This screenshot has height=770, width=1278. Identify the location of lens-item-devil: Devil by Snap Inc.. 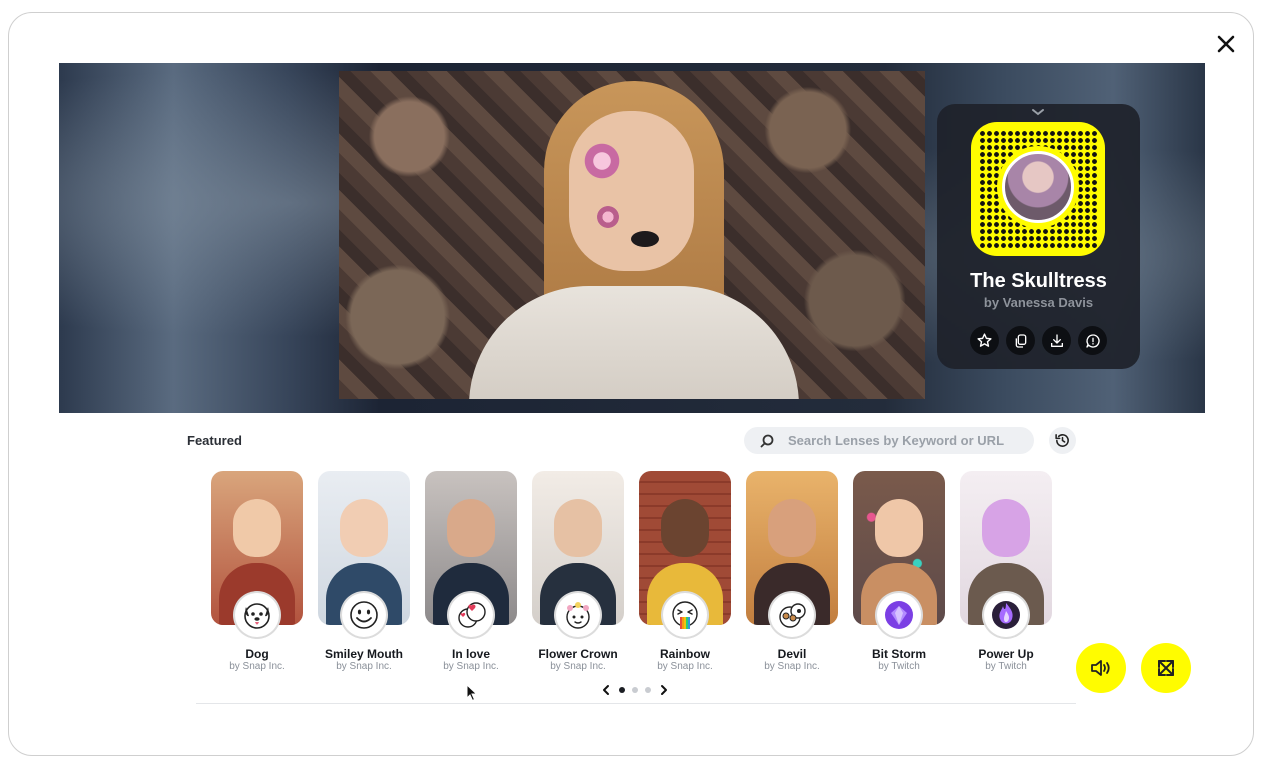
(792, 571).